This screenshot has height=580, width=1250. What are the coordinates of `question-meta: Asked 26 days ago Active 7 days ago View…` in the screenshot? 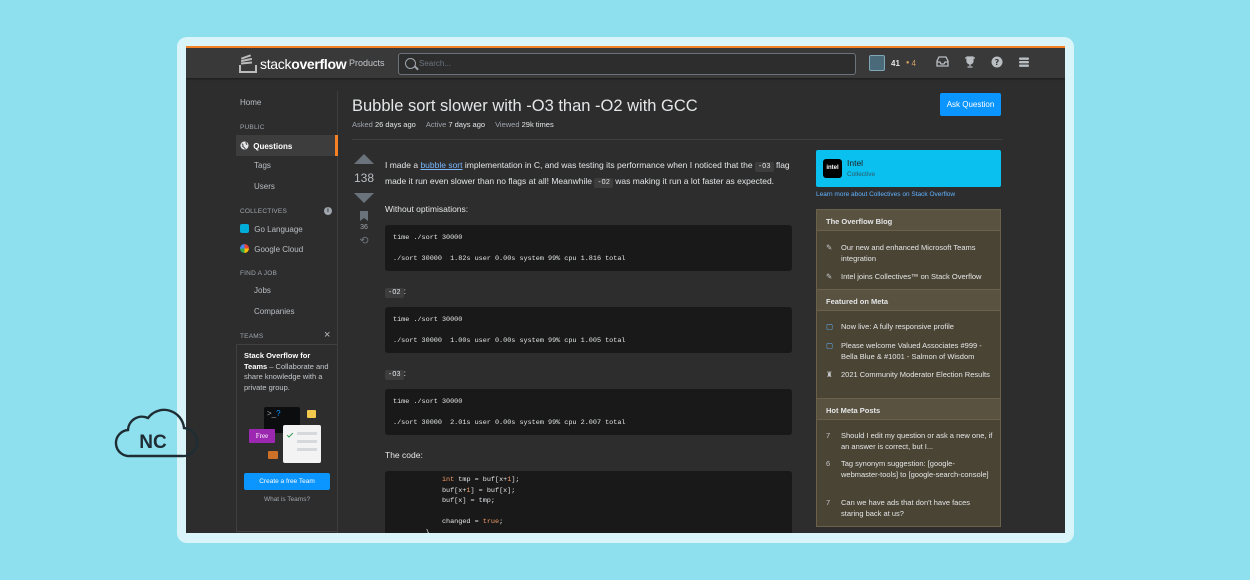 It's located at (453, 124).